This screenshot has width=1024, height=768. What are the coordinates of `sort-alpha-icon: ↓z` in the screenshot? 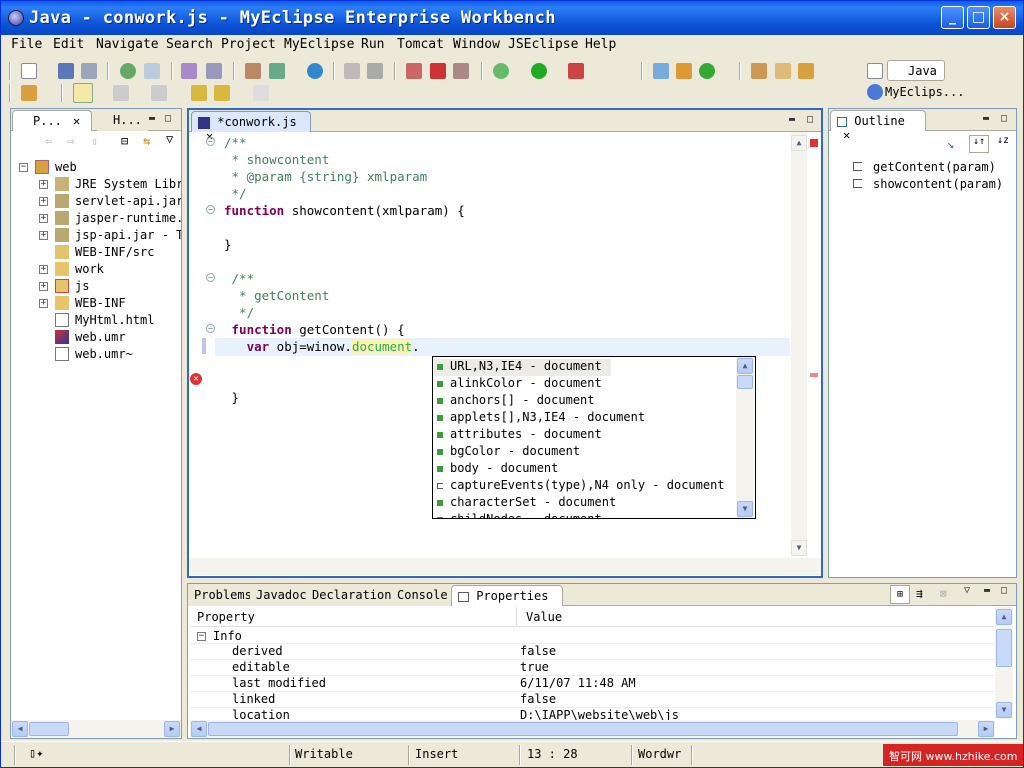 It's located at (1003, 144).